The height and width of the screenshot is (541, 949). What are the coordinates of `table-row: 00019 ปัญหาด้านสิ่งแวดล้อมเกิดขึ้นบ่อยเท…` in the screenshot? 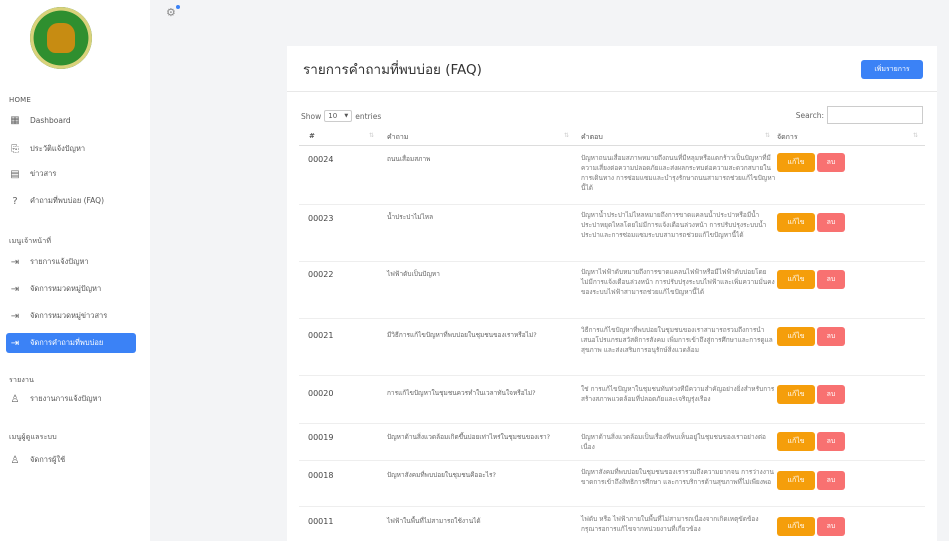 It's located at (612, 442).